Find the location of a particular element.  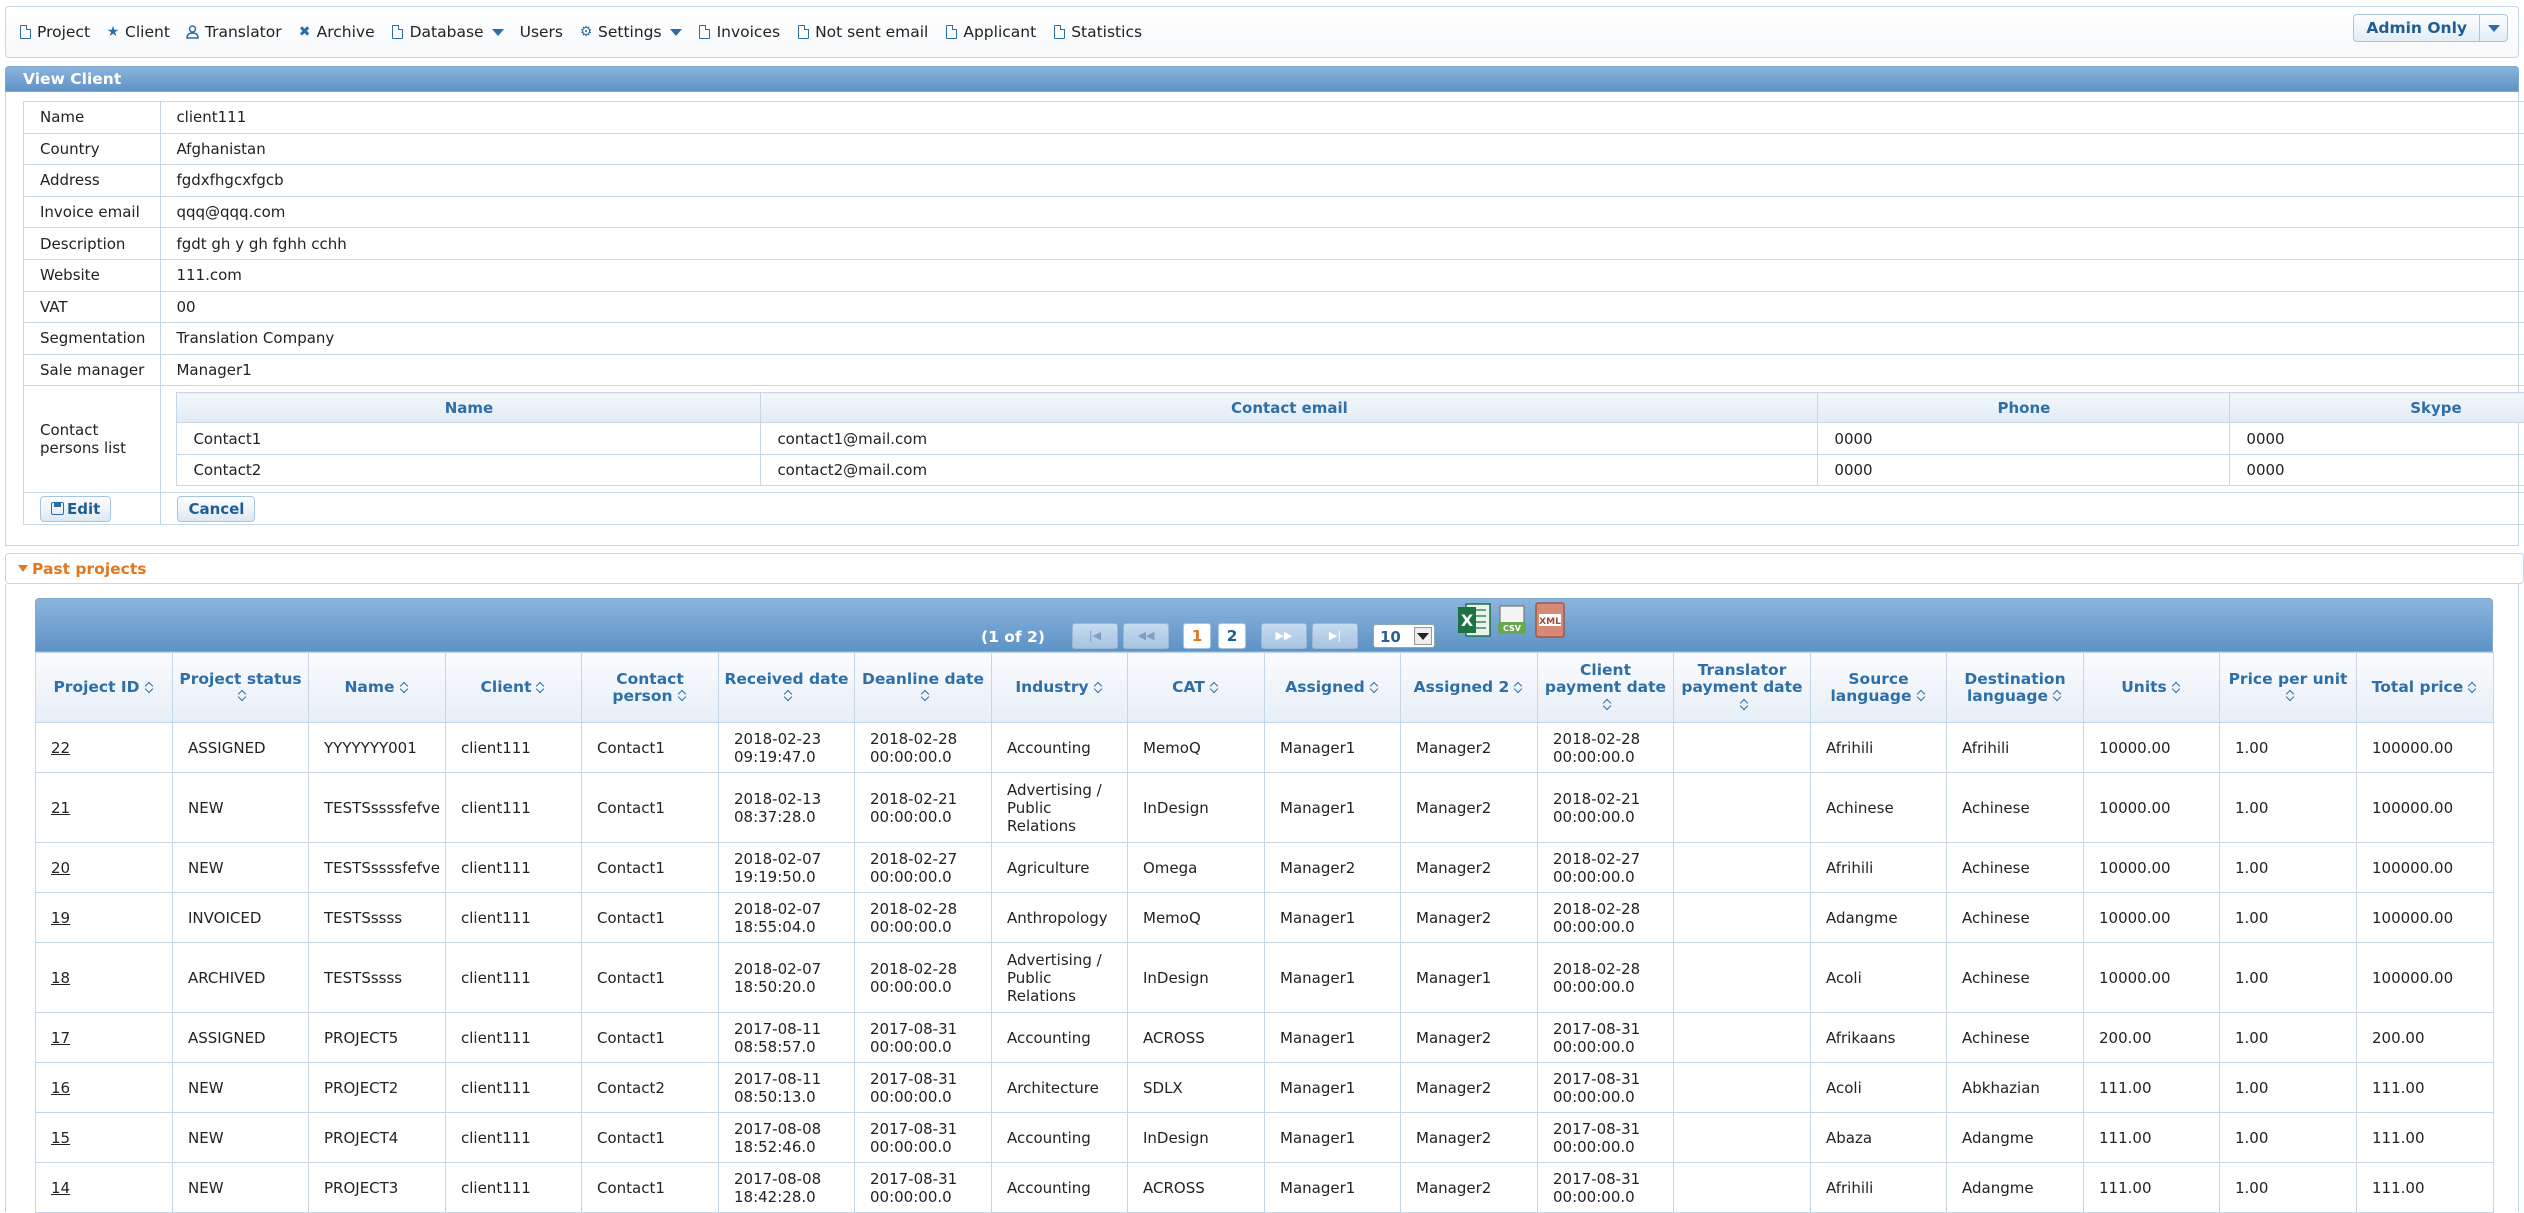

csv-export-icon: CSV is located at coordinates (1512, 620).